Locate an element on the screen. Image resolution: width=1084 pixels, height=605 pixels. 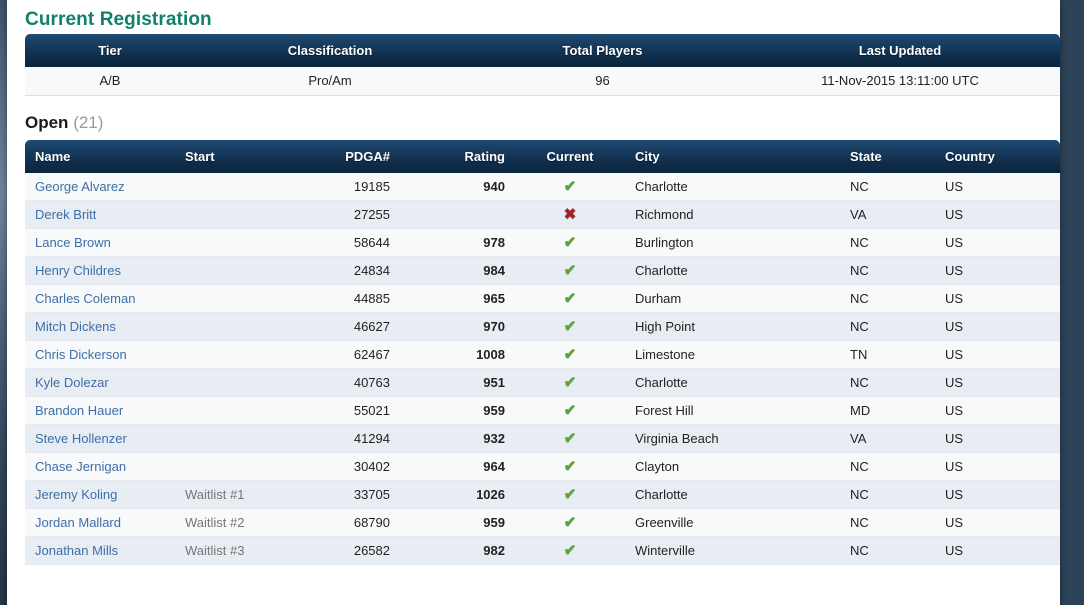
player-name-cell: Jeremy Koling is located at coordinates (100, 494).